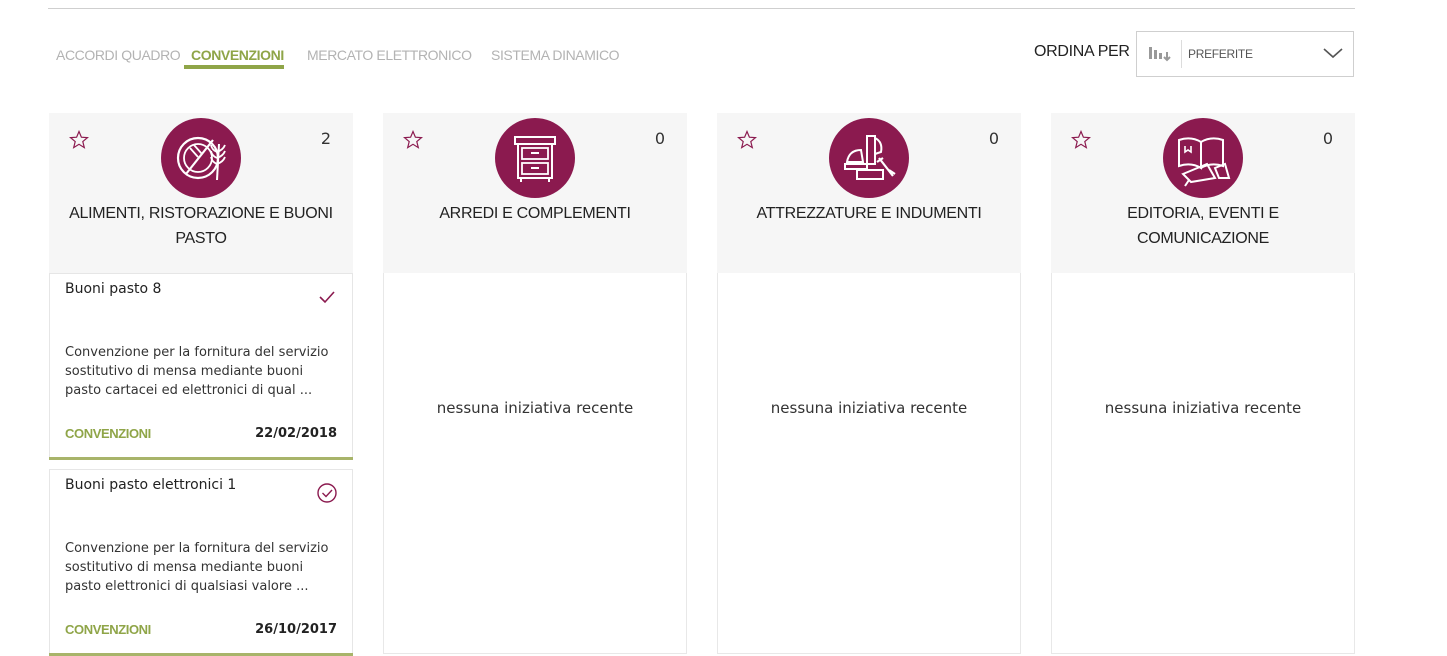  I want to click on tab-mercato-elettronico: MERCATO ELETTRONICO, so click(389, 55).